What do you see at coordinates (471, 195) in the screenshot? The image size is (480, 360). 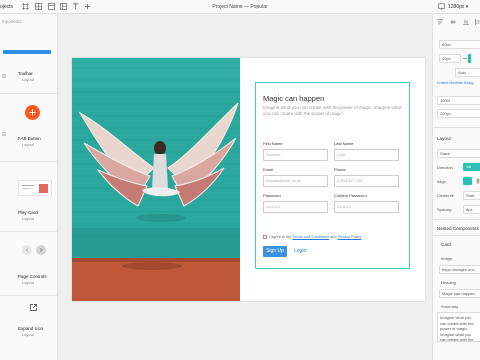 I see `distribute-select: Start` at bounding box center [471, 195].